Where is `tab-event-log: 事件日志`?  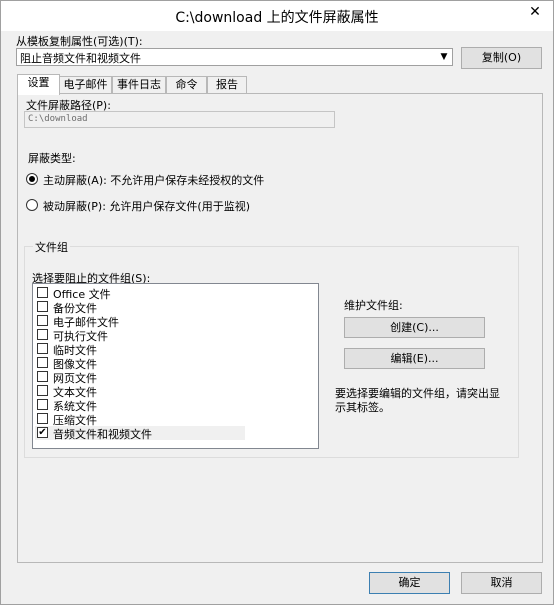
tab-event-log: 事件日志 is located at coordinates (139, 85).